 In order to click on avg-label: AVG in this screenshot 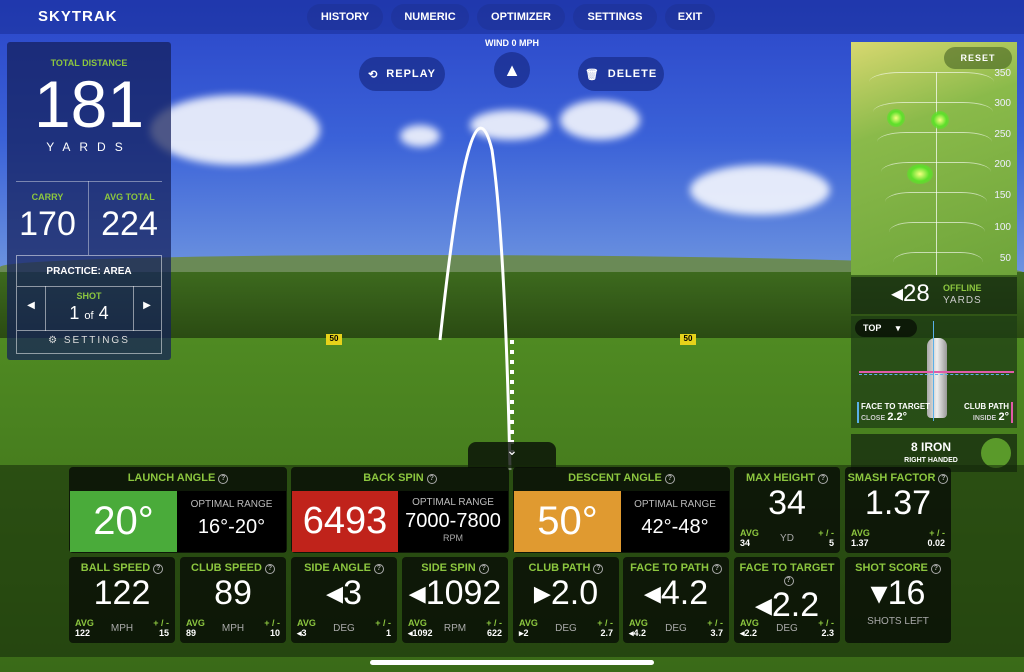, I will do `click(860, 533)`.